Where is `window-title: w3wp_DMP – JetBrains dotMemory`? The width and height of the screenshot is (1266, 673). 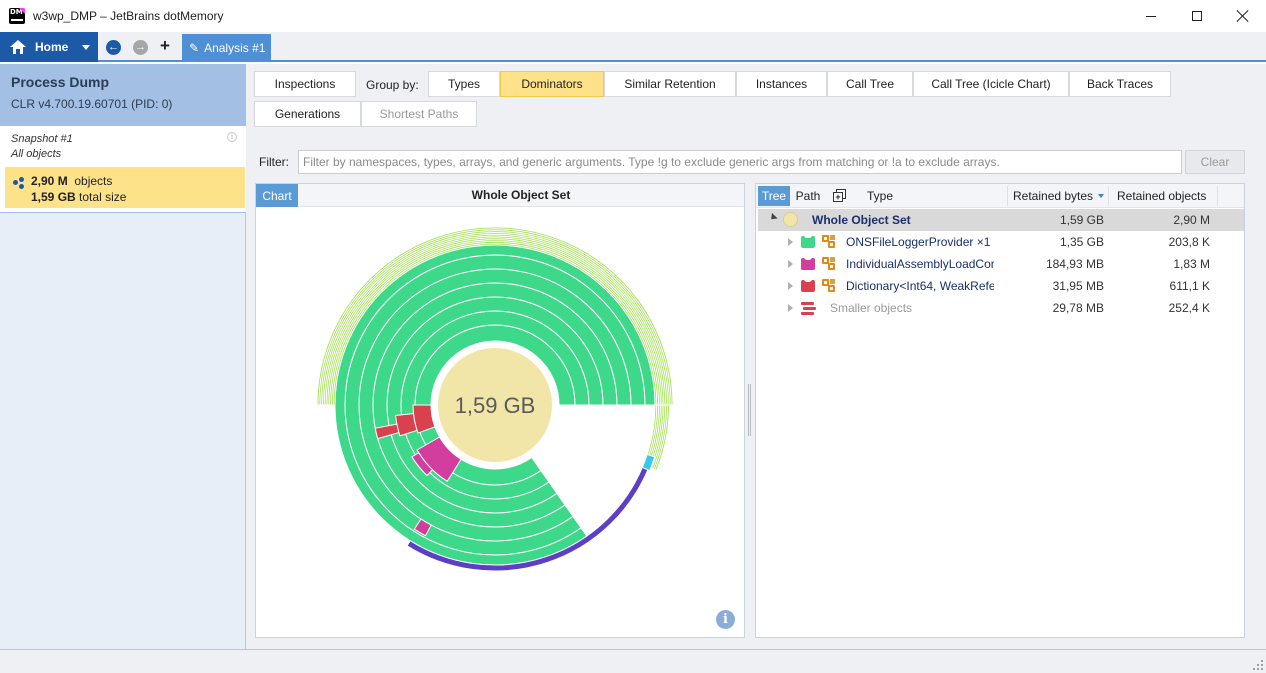 window-title: w3wp_DMP – JetBrains dotMemory is located at coordinates (128, 16).